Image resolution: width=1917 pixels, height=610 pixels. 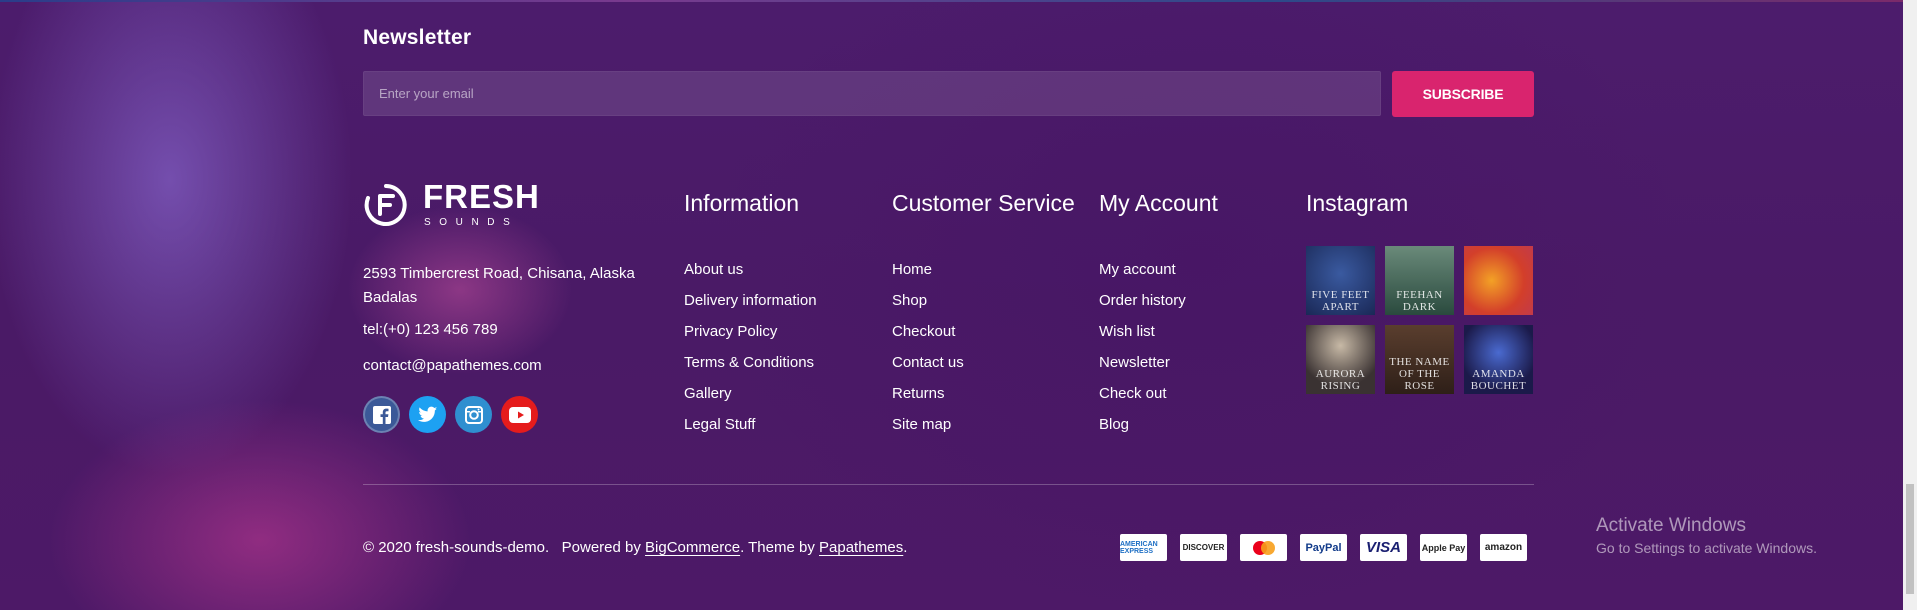 What do you see at coordinates (983, 203) in the screenshot?
I see `customer-service-title: Customer Service` at bounding box center [983, 203].